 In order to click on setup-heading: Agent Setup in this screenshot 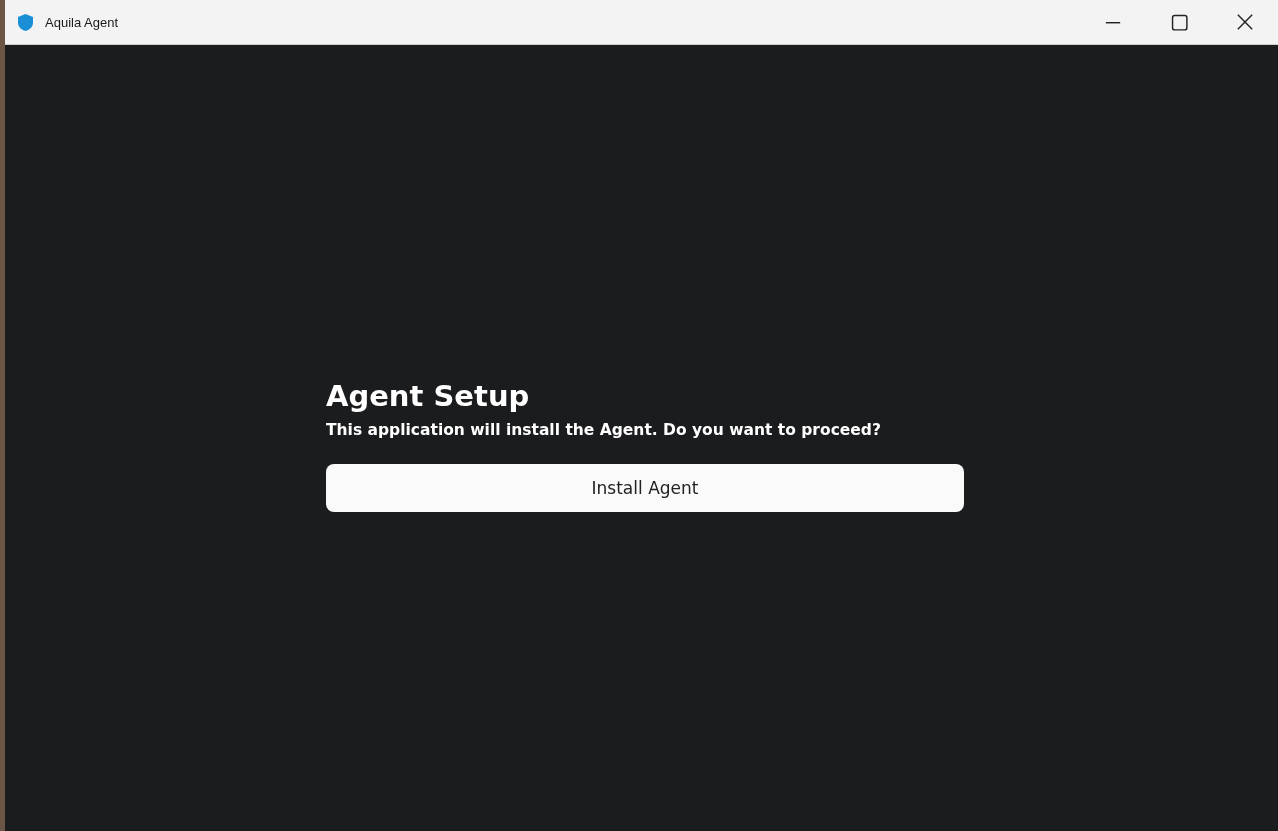, I will do `click(428, 396)`.